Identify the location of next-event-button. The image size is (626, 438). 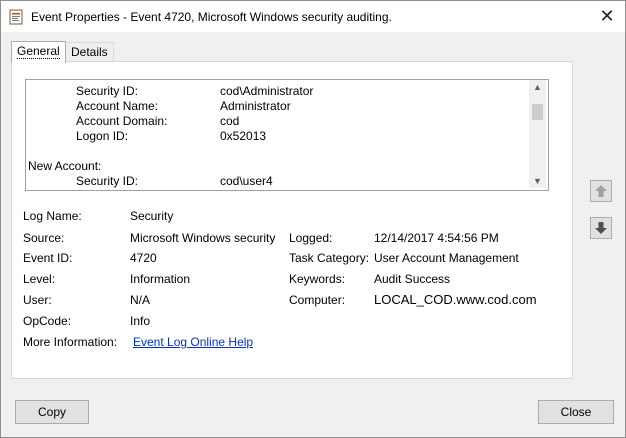
(601, 228).